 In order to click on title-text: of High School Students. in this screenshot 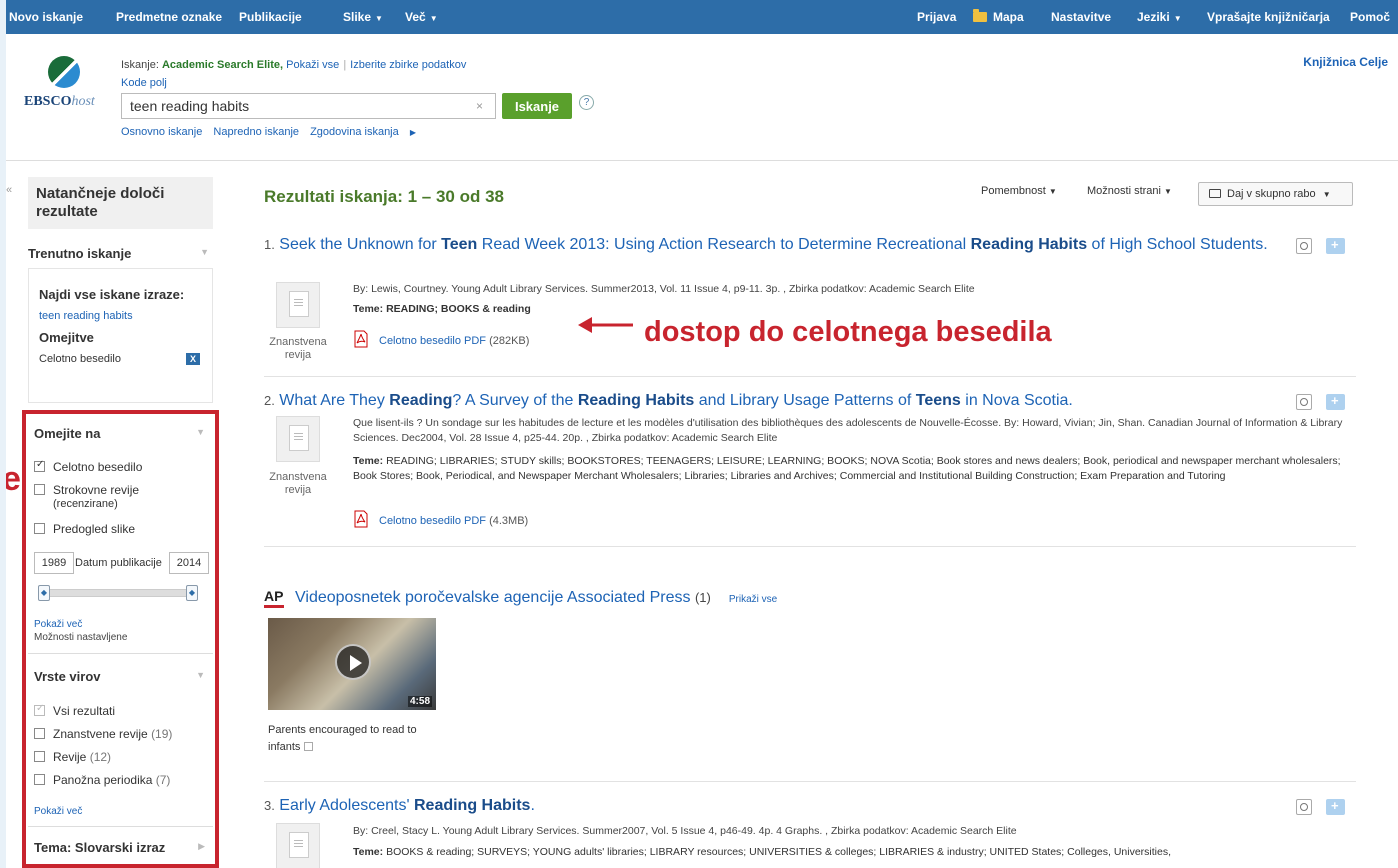, I will do `click(1177, 244)`.